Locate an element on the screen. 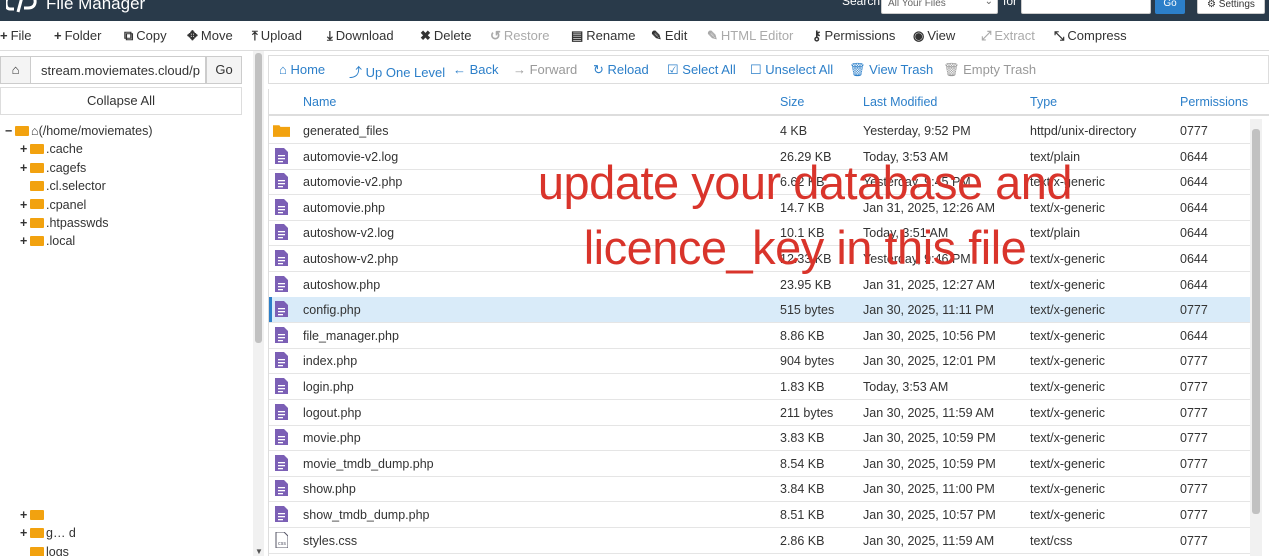 This screenshot has width=1269, height=556. scroll-down-arrow-icon: ▼ is located at coordinates (259, 551).